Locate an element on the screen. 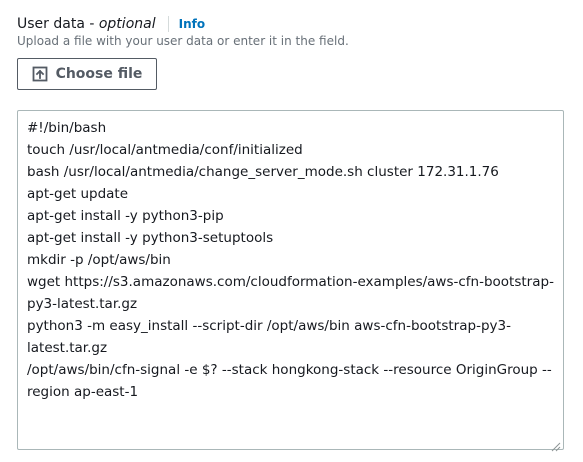 The image size is (583, 462). code-line: apt-get update is located at coordinates (78, 194).